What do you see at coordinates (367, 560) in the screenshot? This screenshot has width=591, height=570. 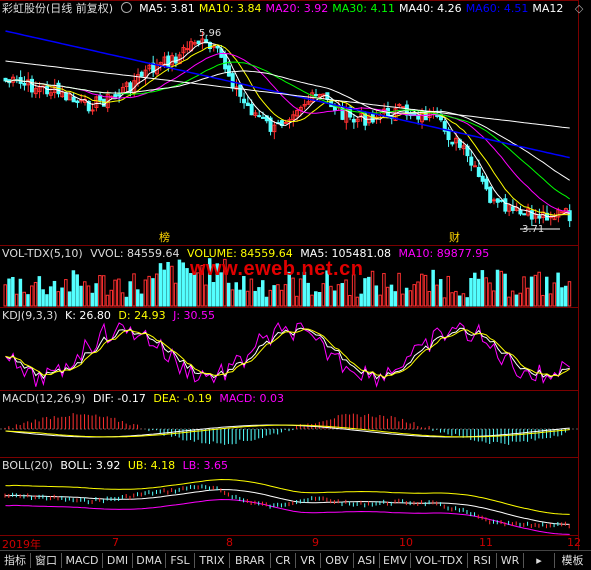 I see `tab-asi: ASI` at bounding box center [367, 560].